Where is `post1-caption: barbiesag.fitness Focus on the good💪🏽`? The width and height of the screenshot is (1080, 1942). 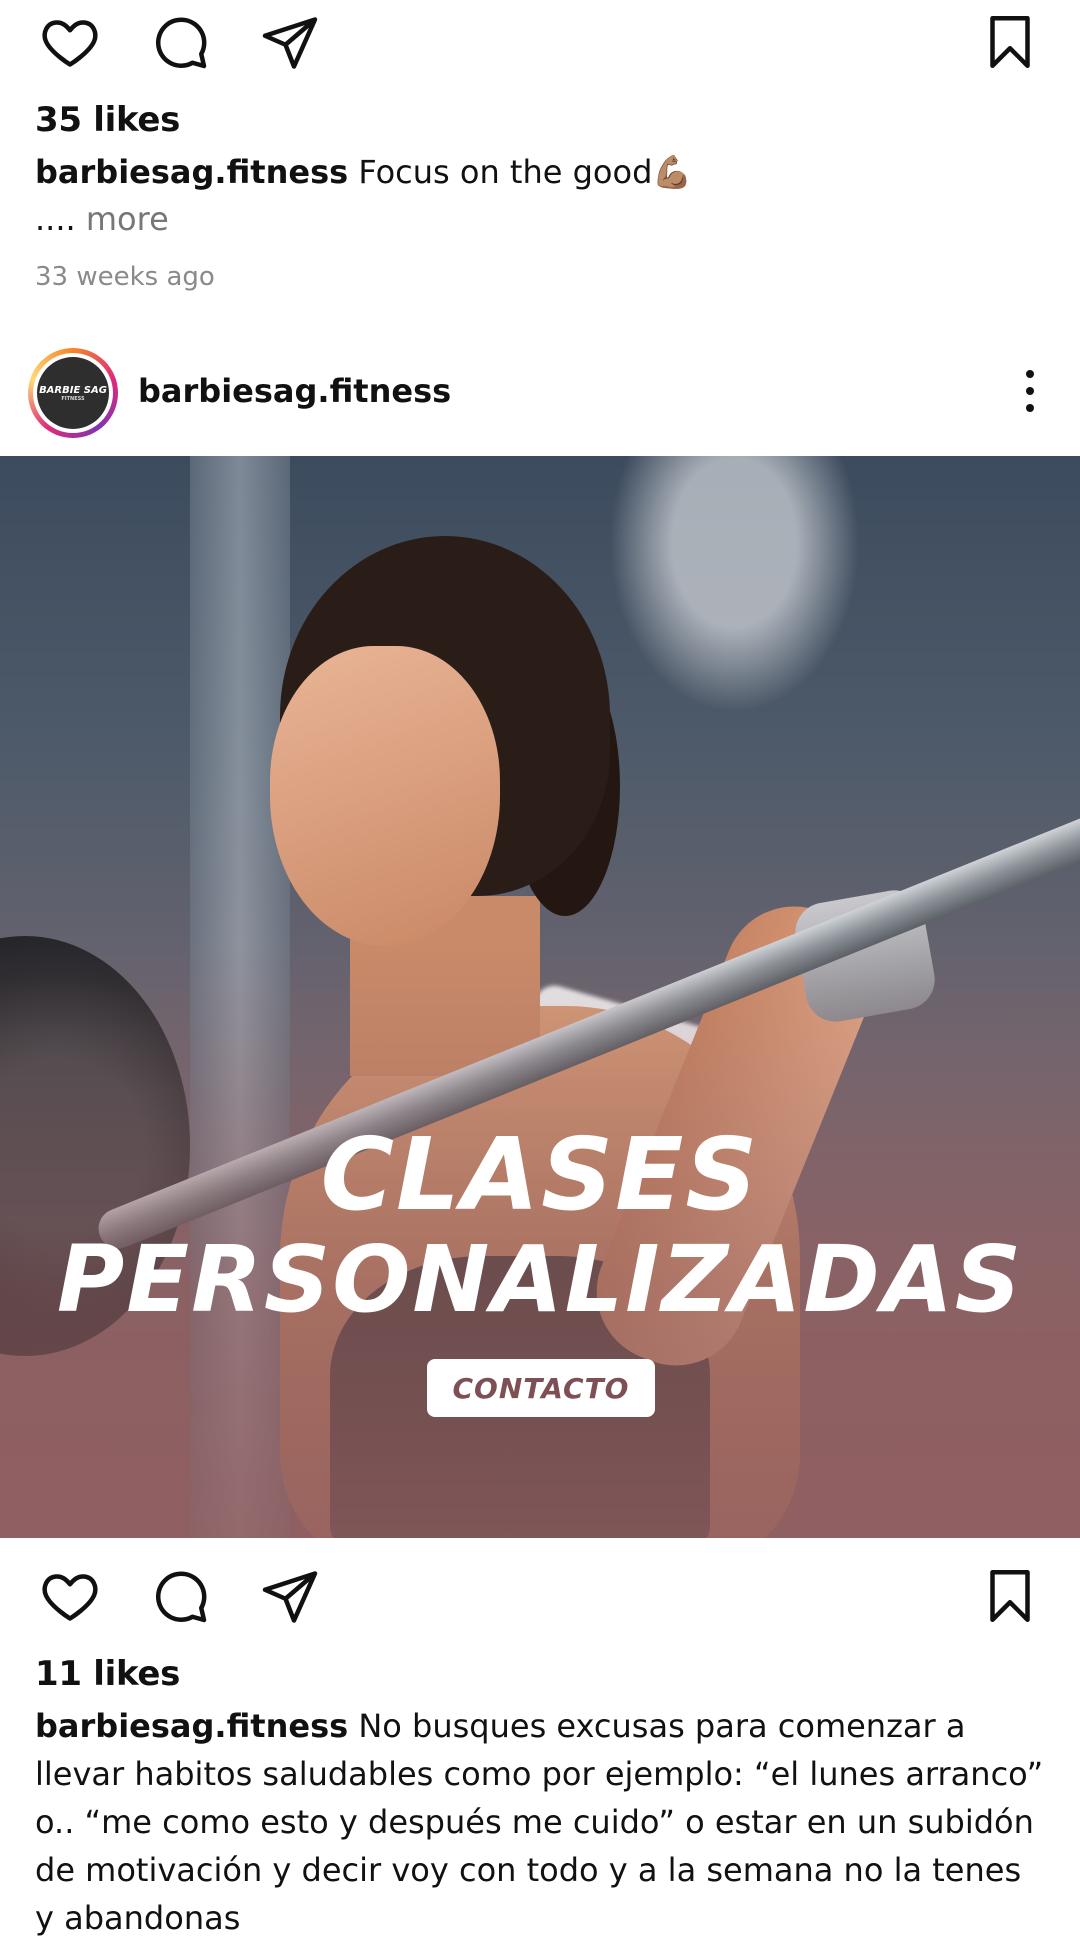 post1-caption: barbiesag.fitness Focus on the good💪🏽 is located at coordinates (540, 172).